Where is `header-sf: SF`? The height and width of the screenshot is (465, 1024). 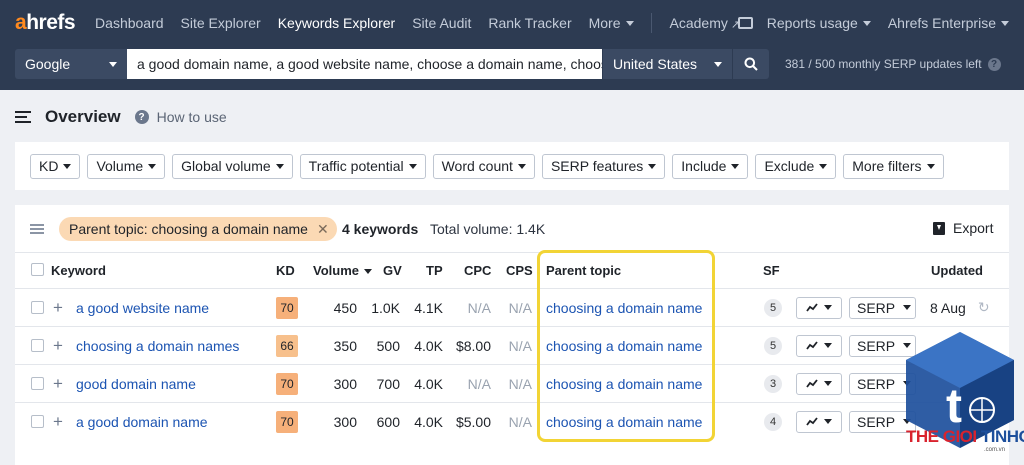 header-sf: SF is located at coordinates (771, 270).